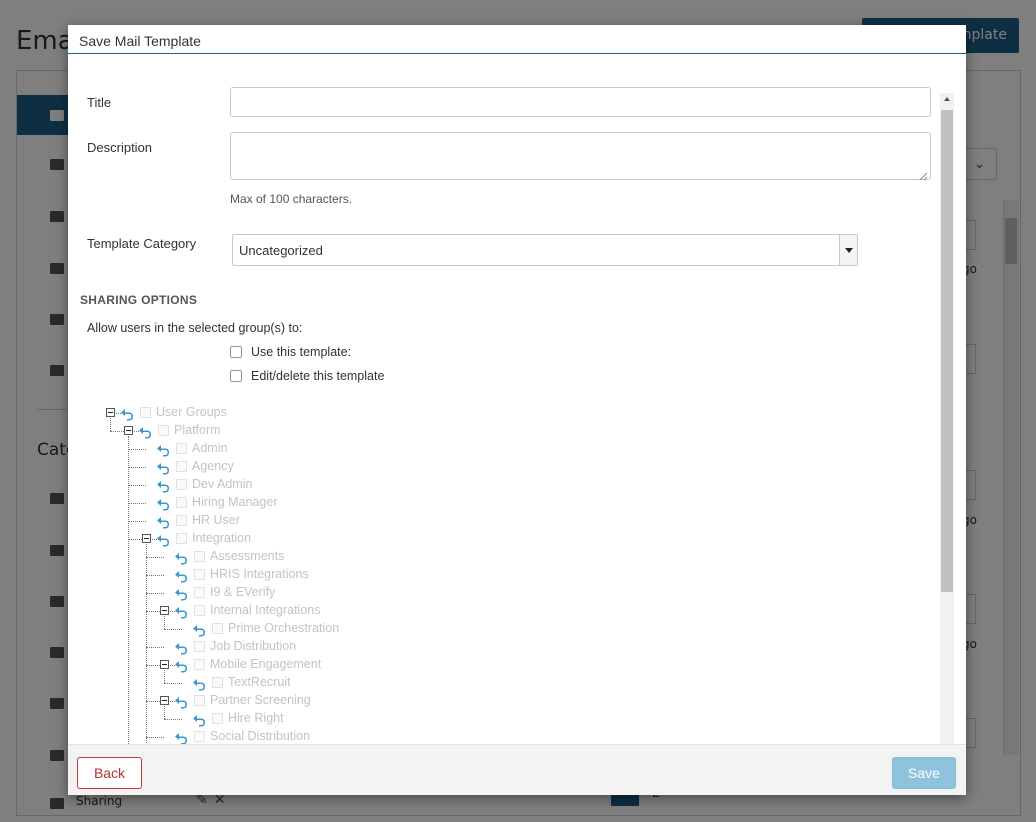  I want to click on tree-node-label: I9 & EVerify, so click(243, 592).